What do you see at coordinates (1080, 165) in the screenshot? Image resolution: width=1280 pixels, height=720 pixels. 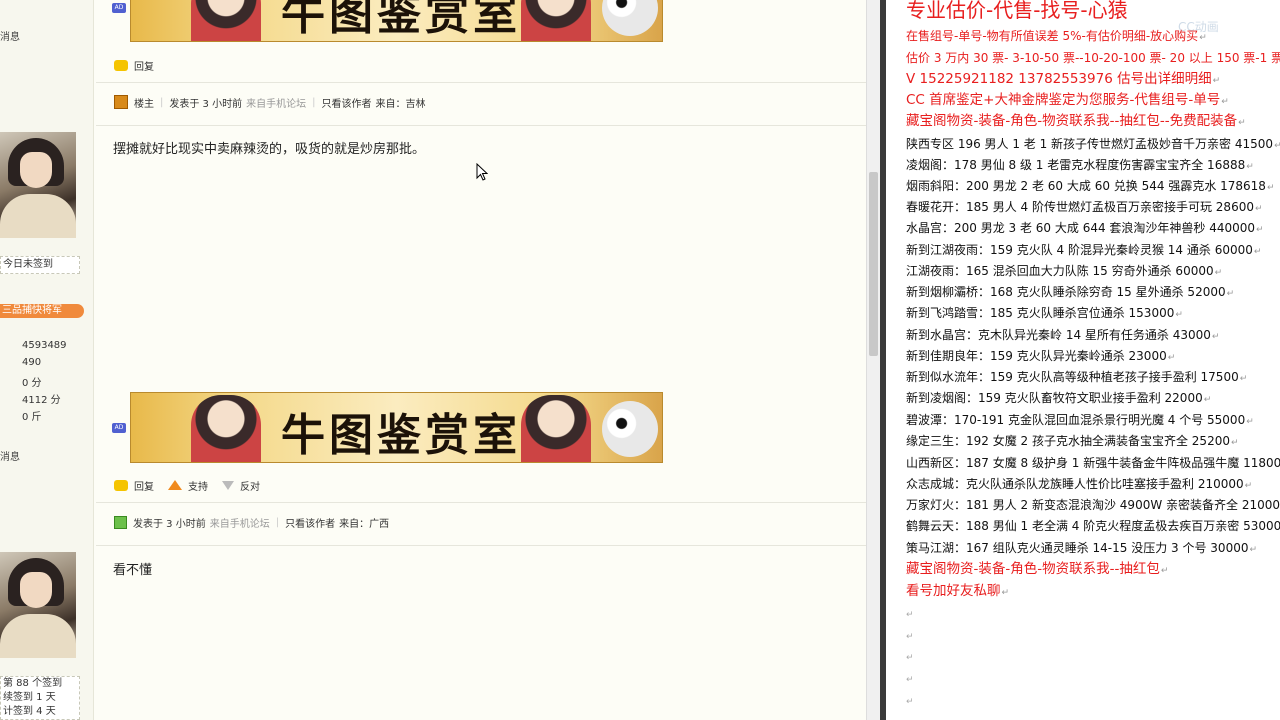 I see `doc-line: 凌烟阁：178 男仙 8 级 1 老雷克水程度伤害霹宝宝齐全 16888↵` at bounding box center [1080, 165].